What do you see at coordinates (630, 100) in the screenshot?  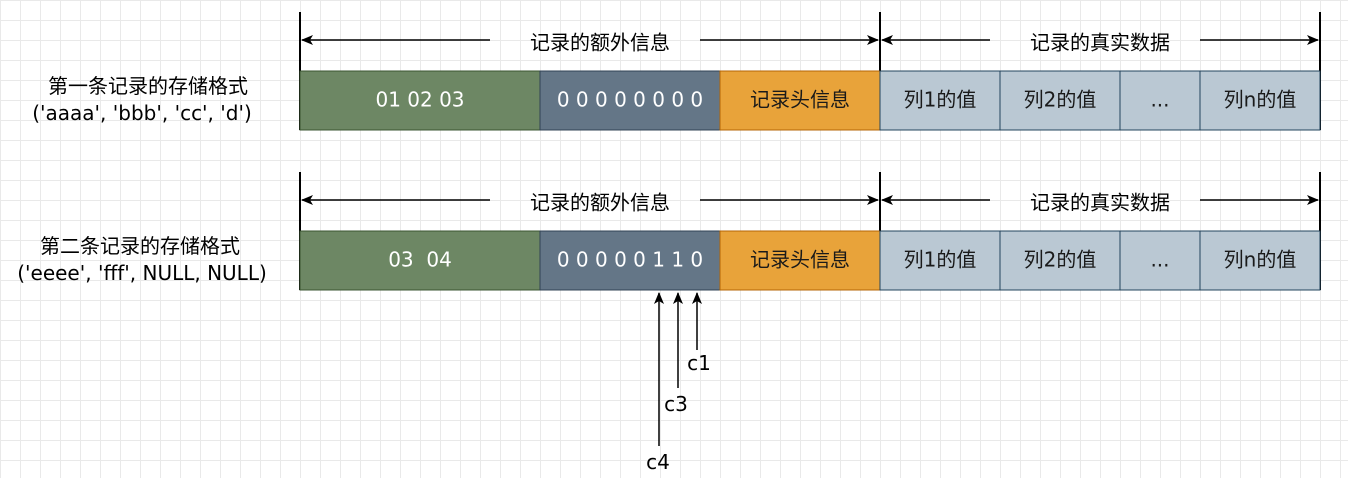 I see `null-list-text: 0 0 0 0 0 0 0 0` at bounding box center [630, 100].